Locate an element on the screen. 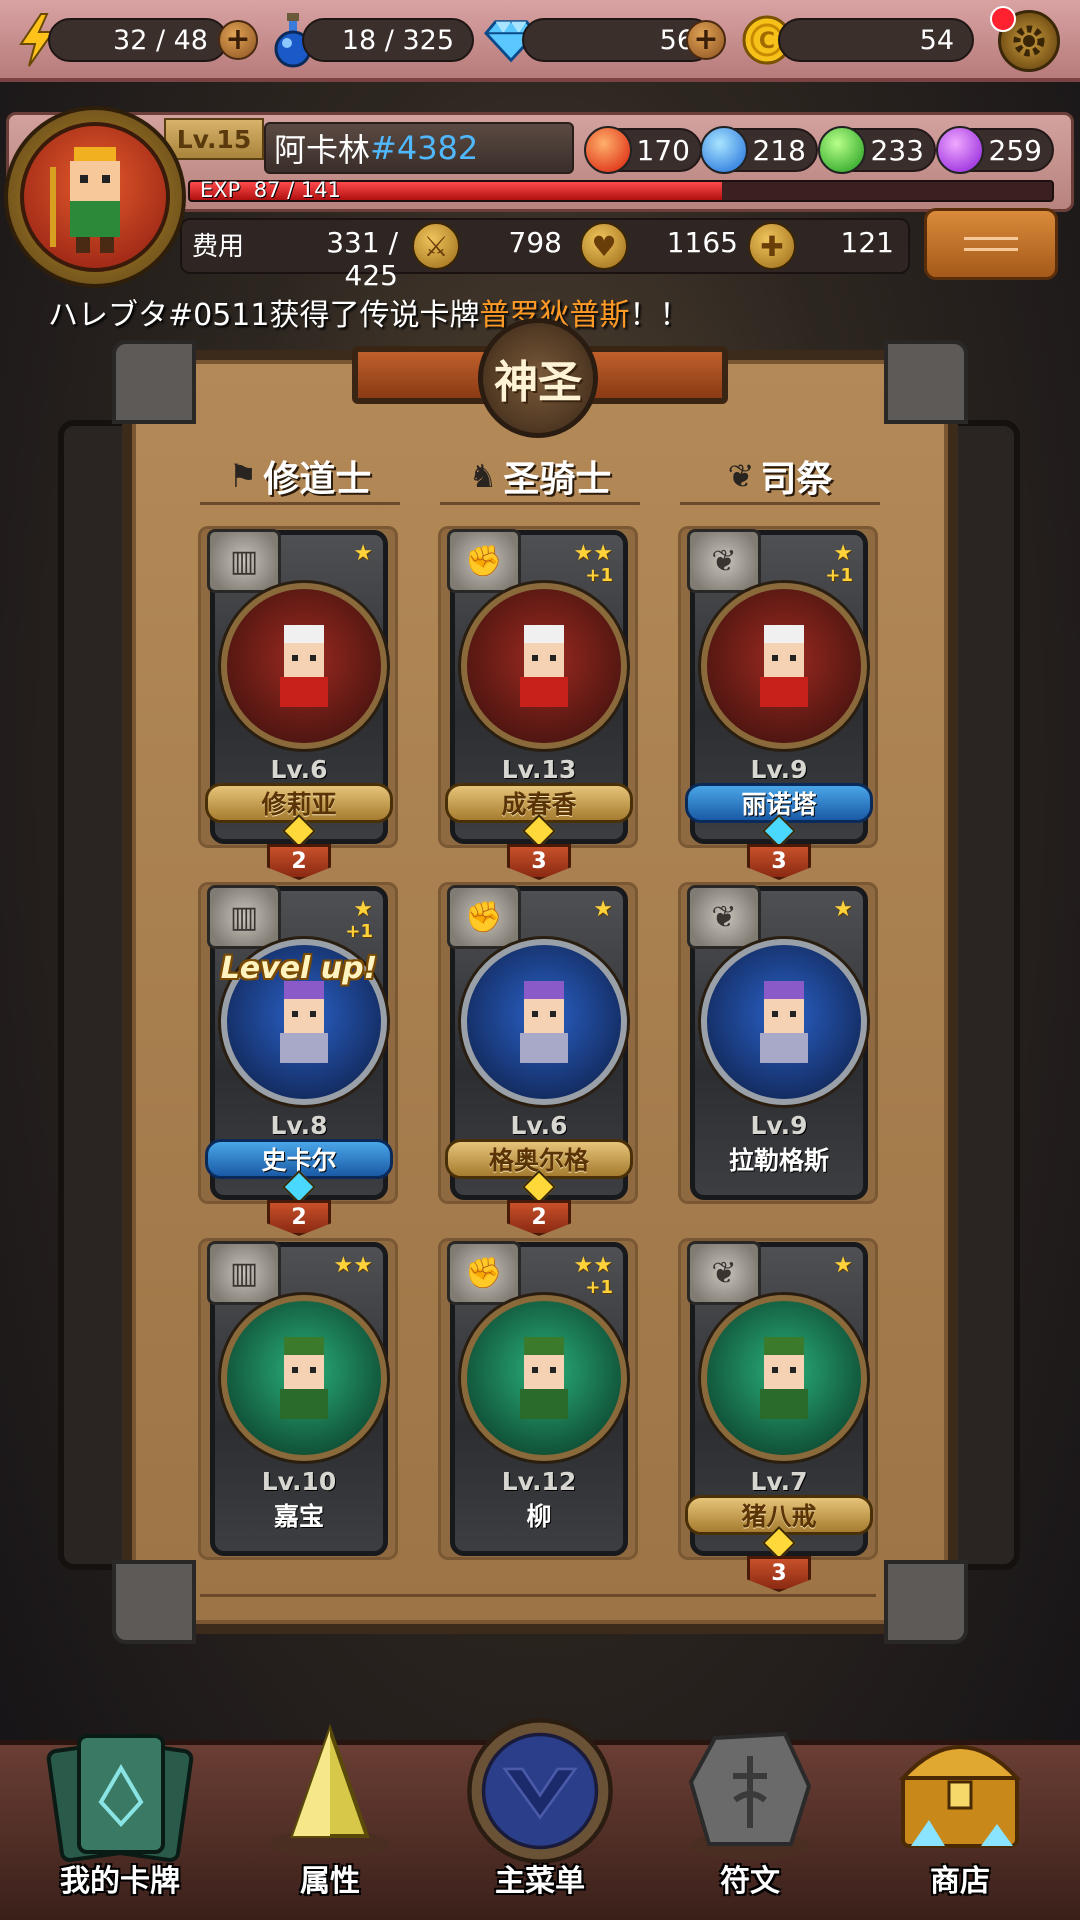 Image resolution: width=1080 pixels, height=1920 pixels. hero-card: ✊ ★ Lv.6 格奥尔格 is located at coordinates (539, 1044).